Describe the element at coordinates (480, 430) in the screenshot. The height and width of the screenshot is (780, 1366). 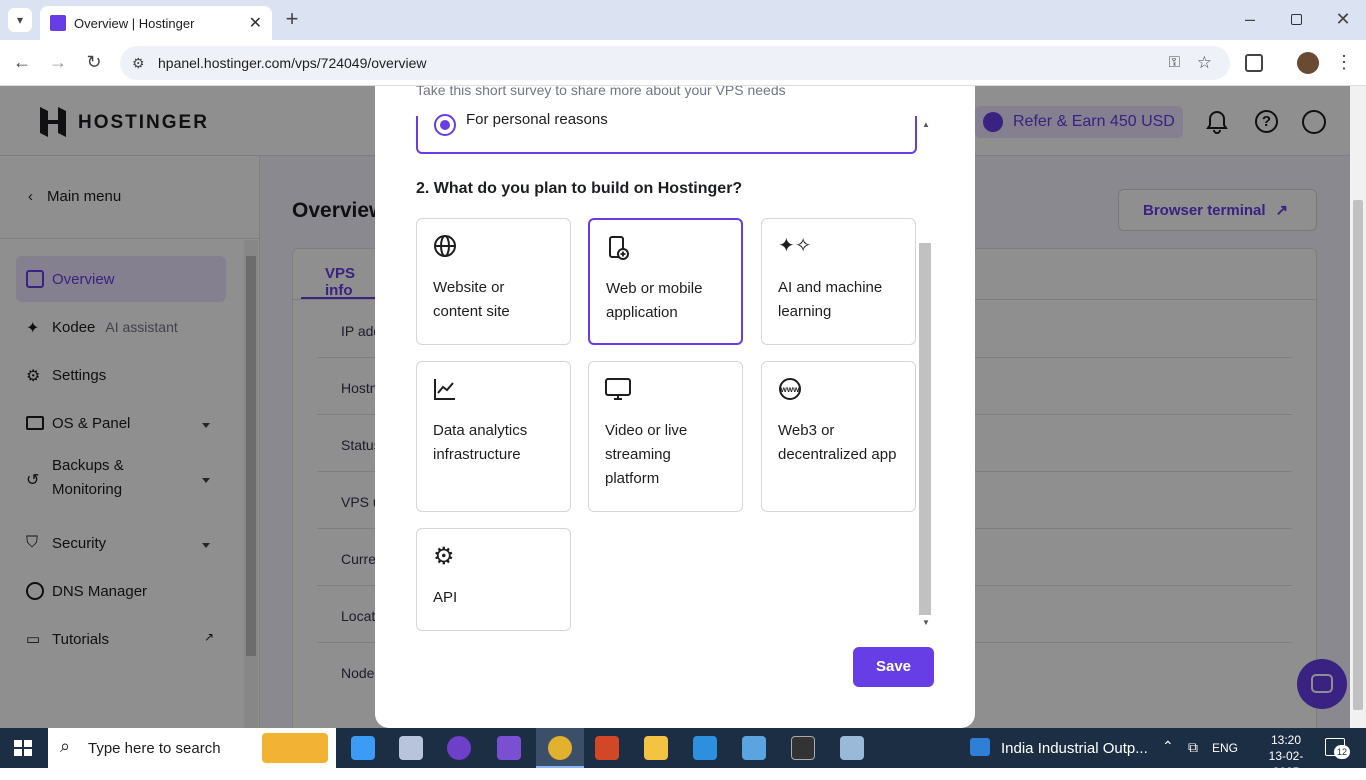
I see `option-label: Data analytics` at that location.